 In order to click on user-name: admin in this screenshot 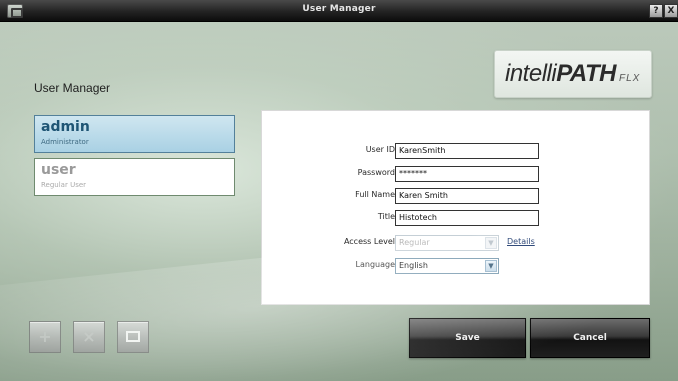, I will do `click(65, 127)`.